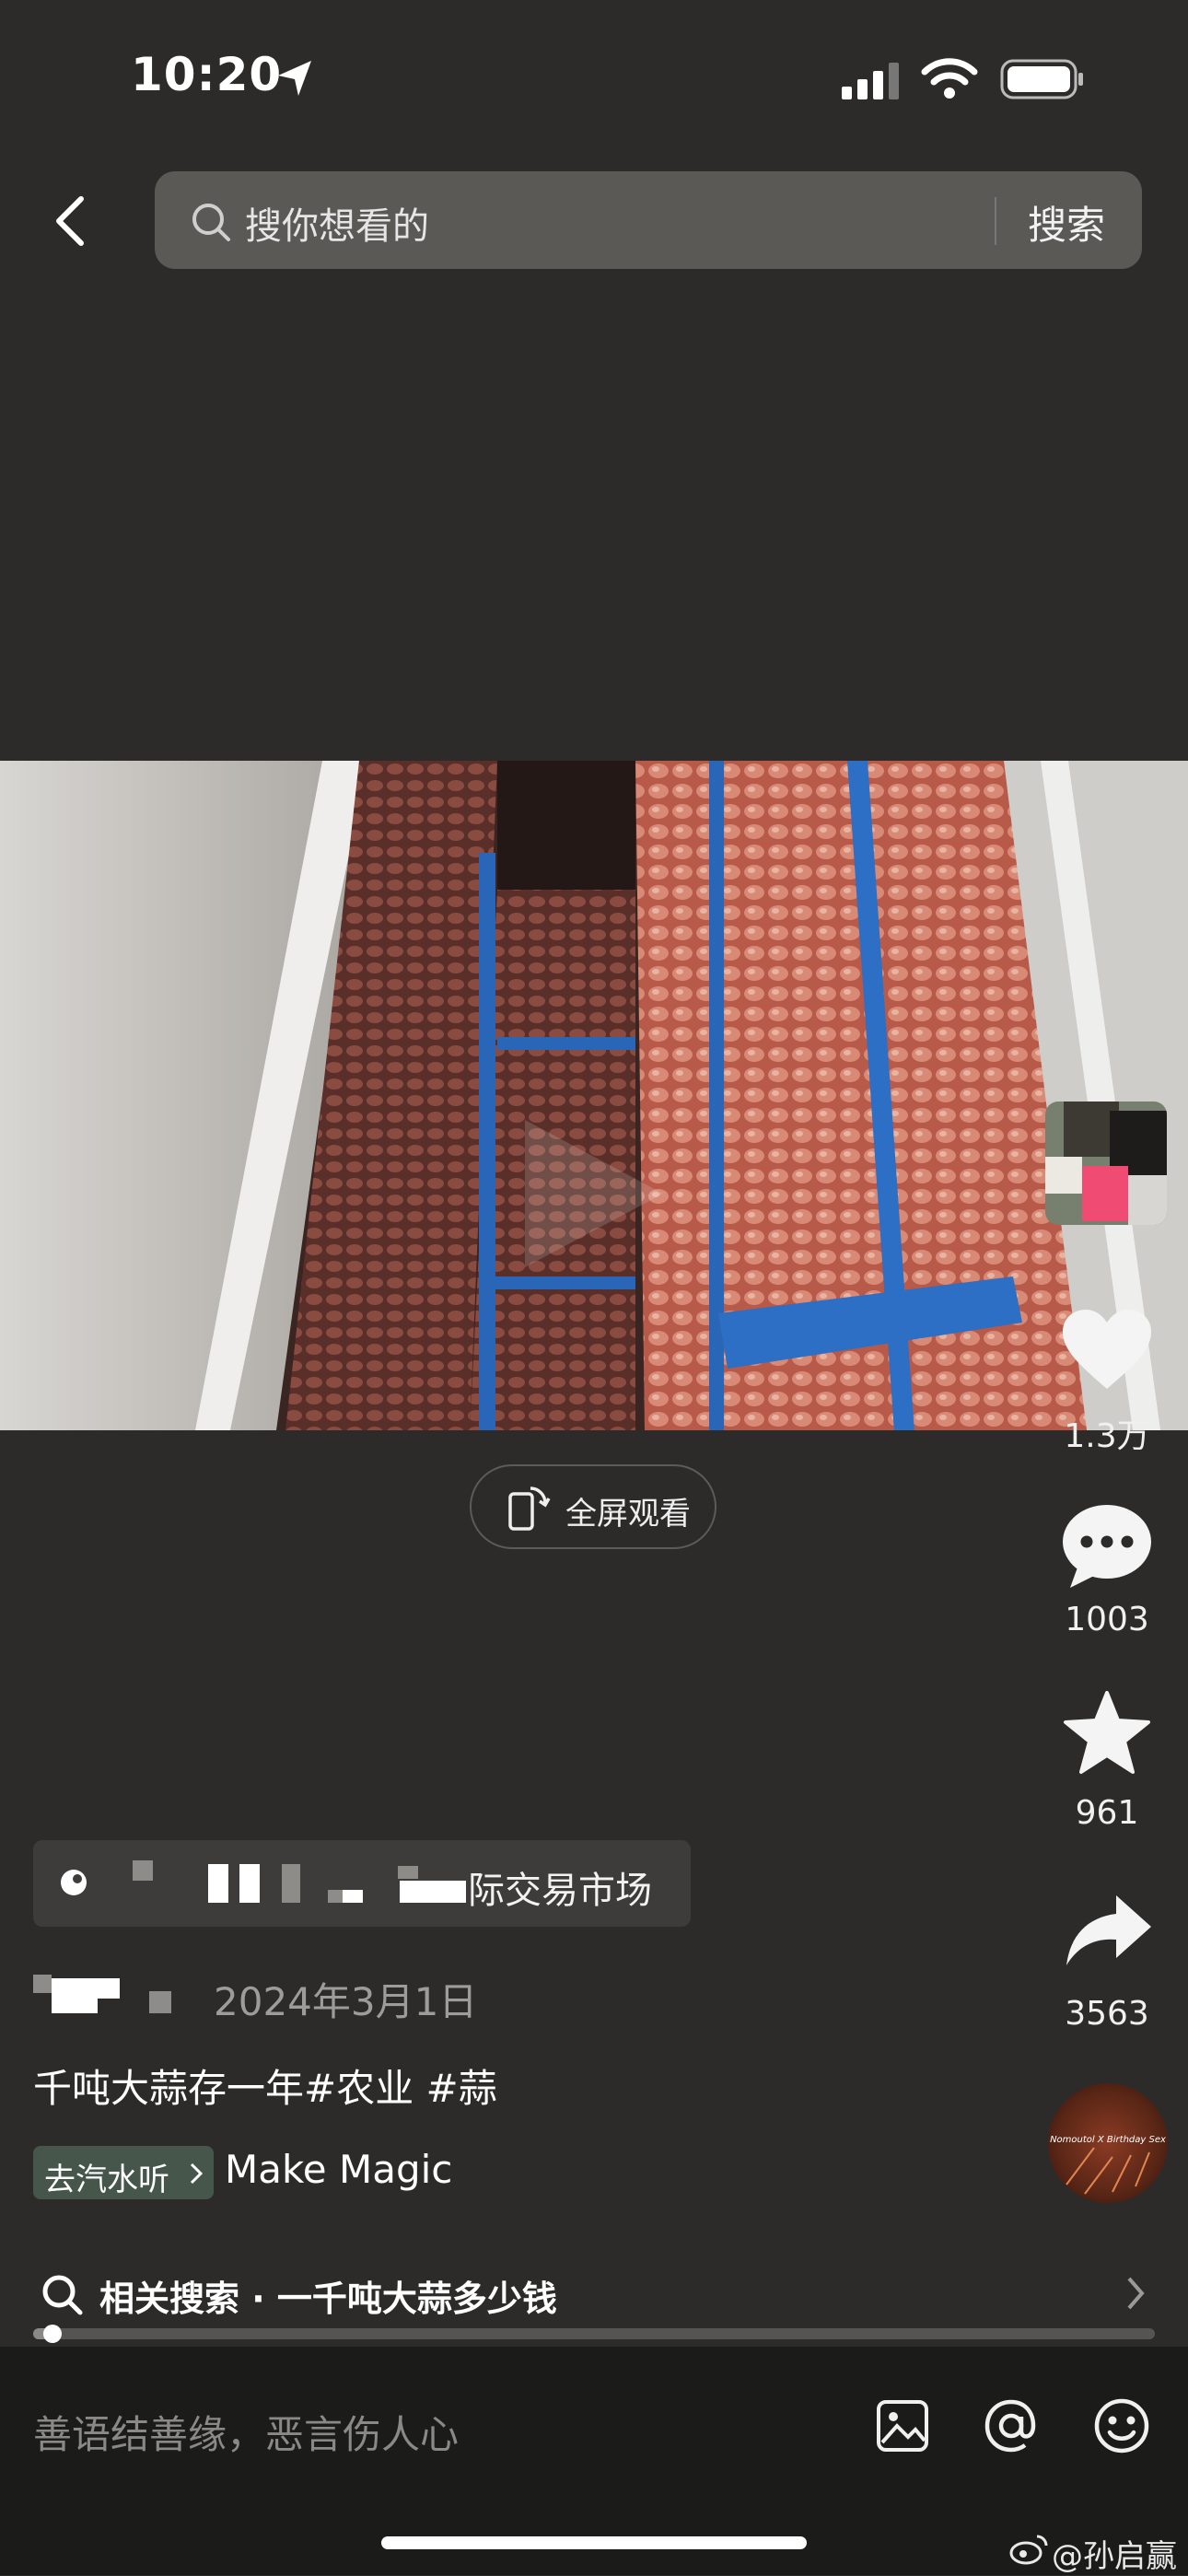 The image size is (1188, 2576). I want to click on like-heart-icon, so click(1107, 1350).